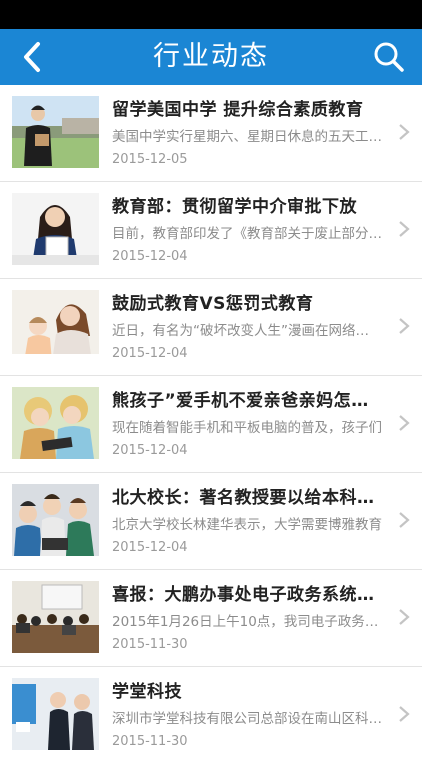  What do you see at coordinates (247, 498) in the screenshot?
I see `article-title: 北大校长：著名教授要以给本科生上课` at bounding box center [247, 498].